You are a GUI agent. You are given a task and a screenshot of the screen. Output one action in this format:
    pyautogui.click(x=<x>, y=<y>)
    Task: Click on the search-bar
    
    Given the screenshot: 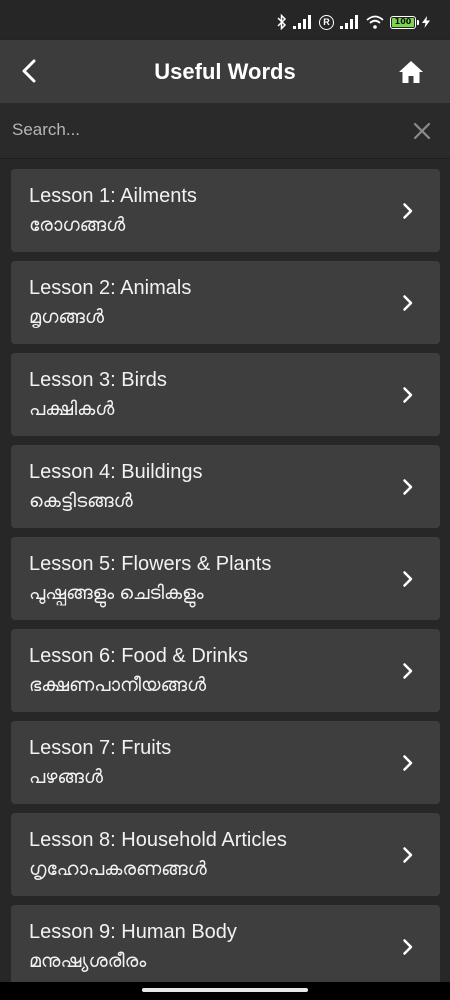 What is the action you would take?
    pyautogui.click(x=225, y=131)
    